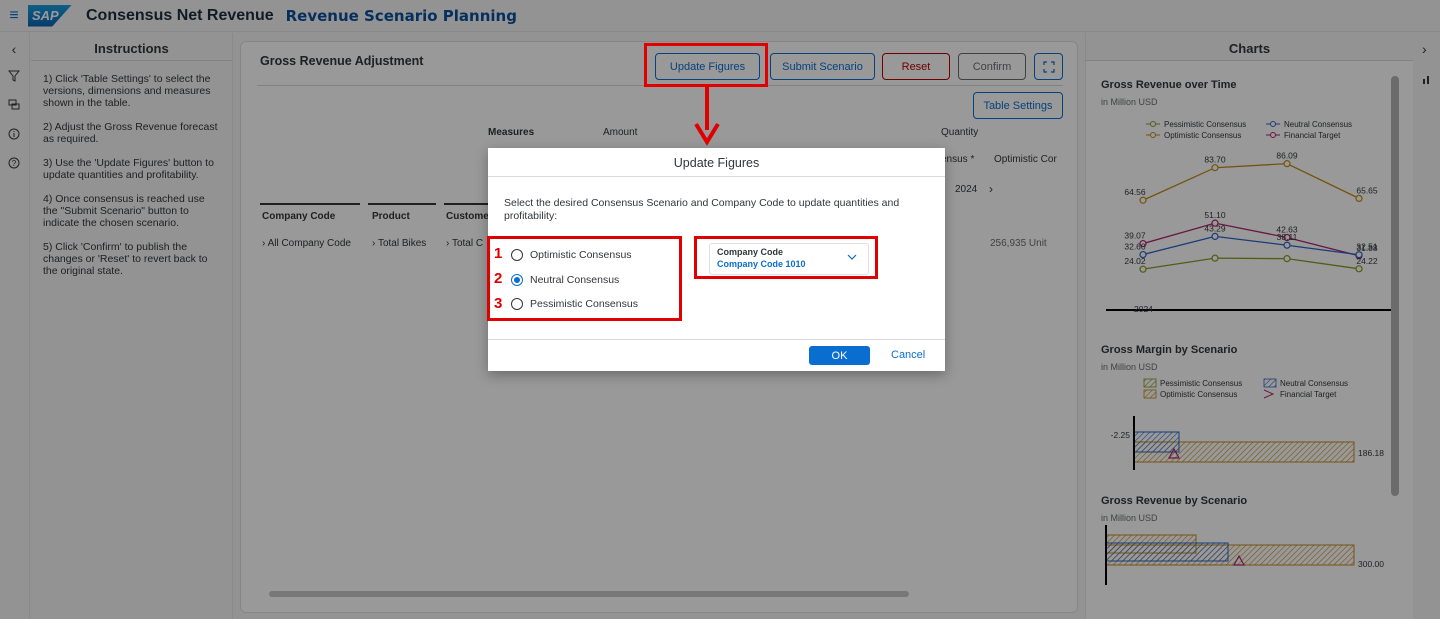 This screenshot has height=619, width=1440. I want to click on dialog-footer-divider, so click(716, 339).